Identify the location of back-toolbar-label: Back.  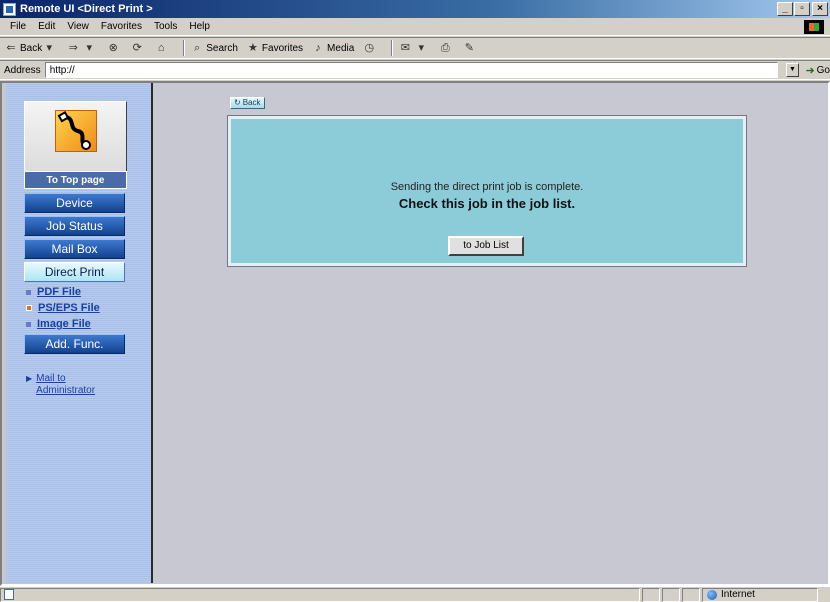
(31, 48).